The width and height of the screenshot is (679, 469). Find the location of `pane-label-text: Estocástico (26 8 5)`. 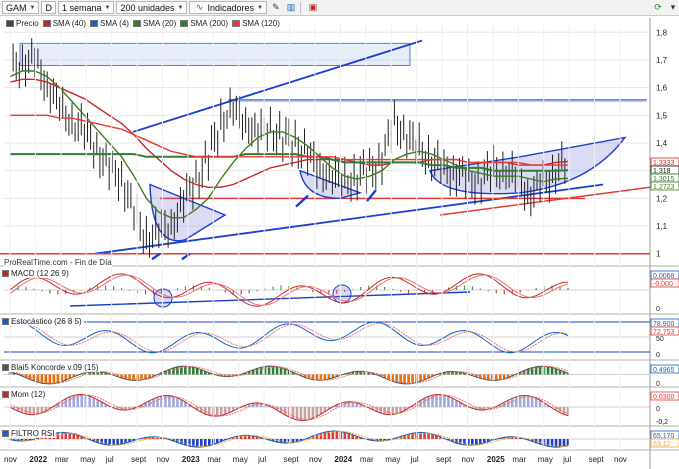

pane-label-text: Estocástico (26 8 5) is located at coordinates (46, 321).